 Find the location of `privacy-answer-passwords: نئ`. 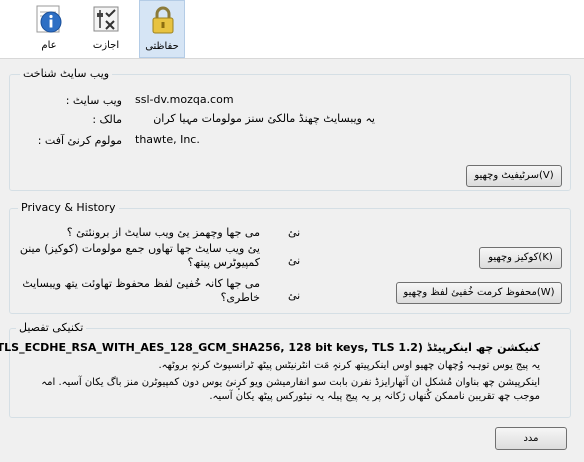

privacy-answer-passwords: نئ is located at coordinates (294, 295).